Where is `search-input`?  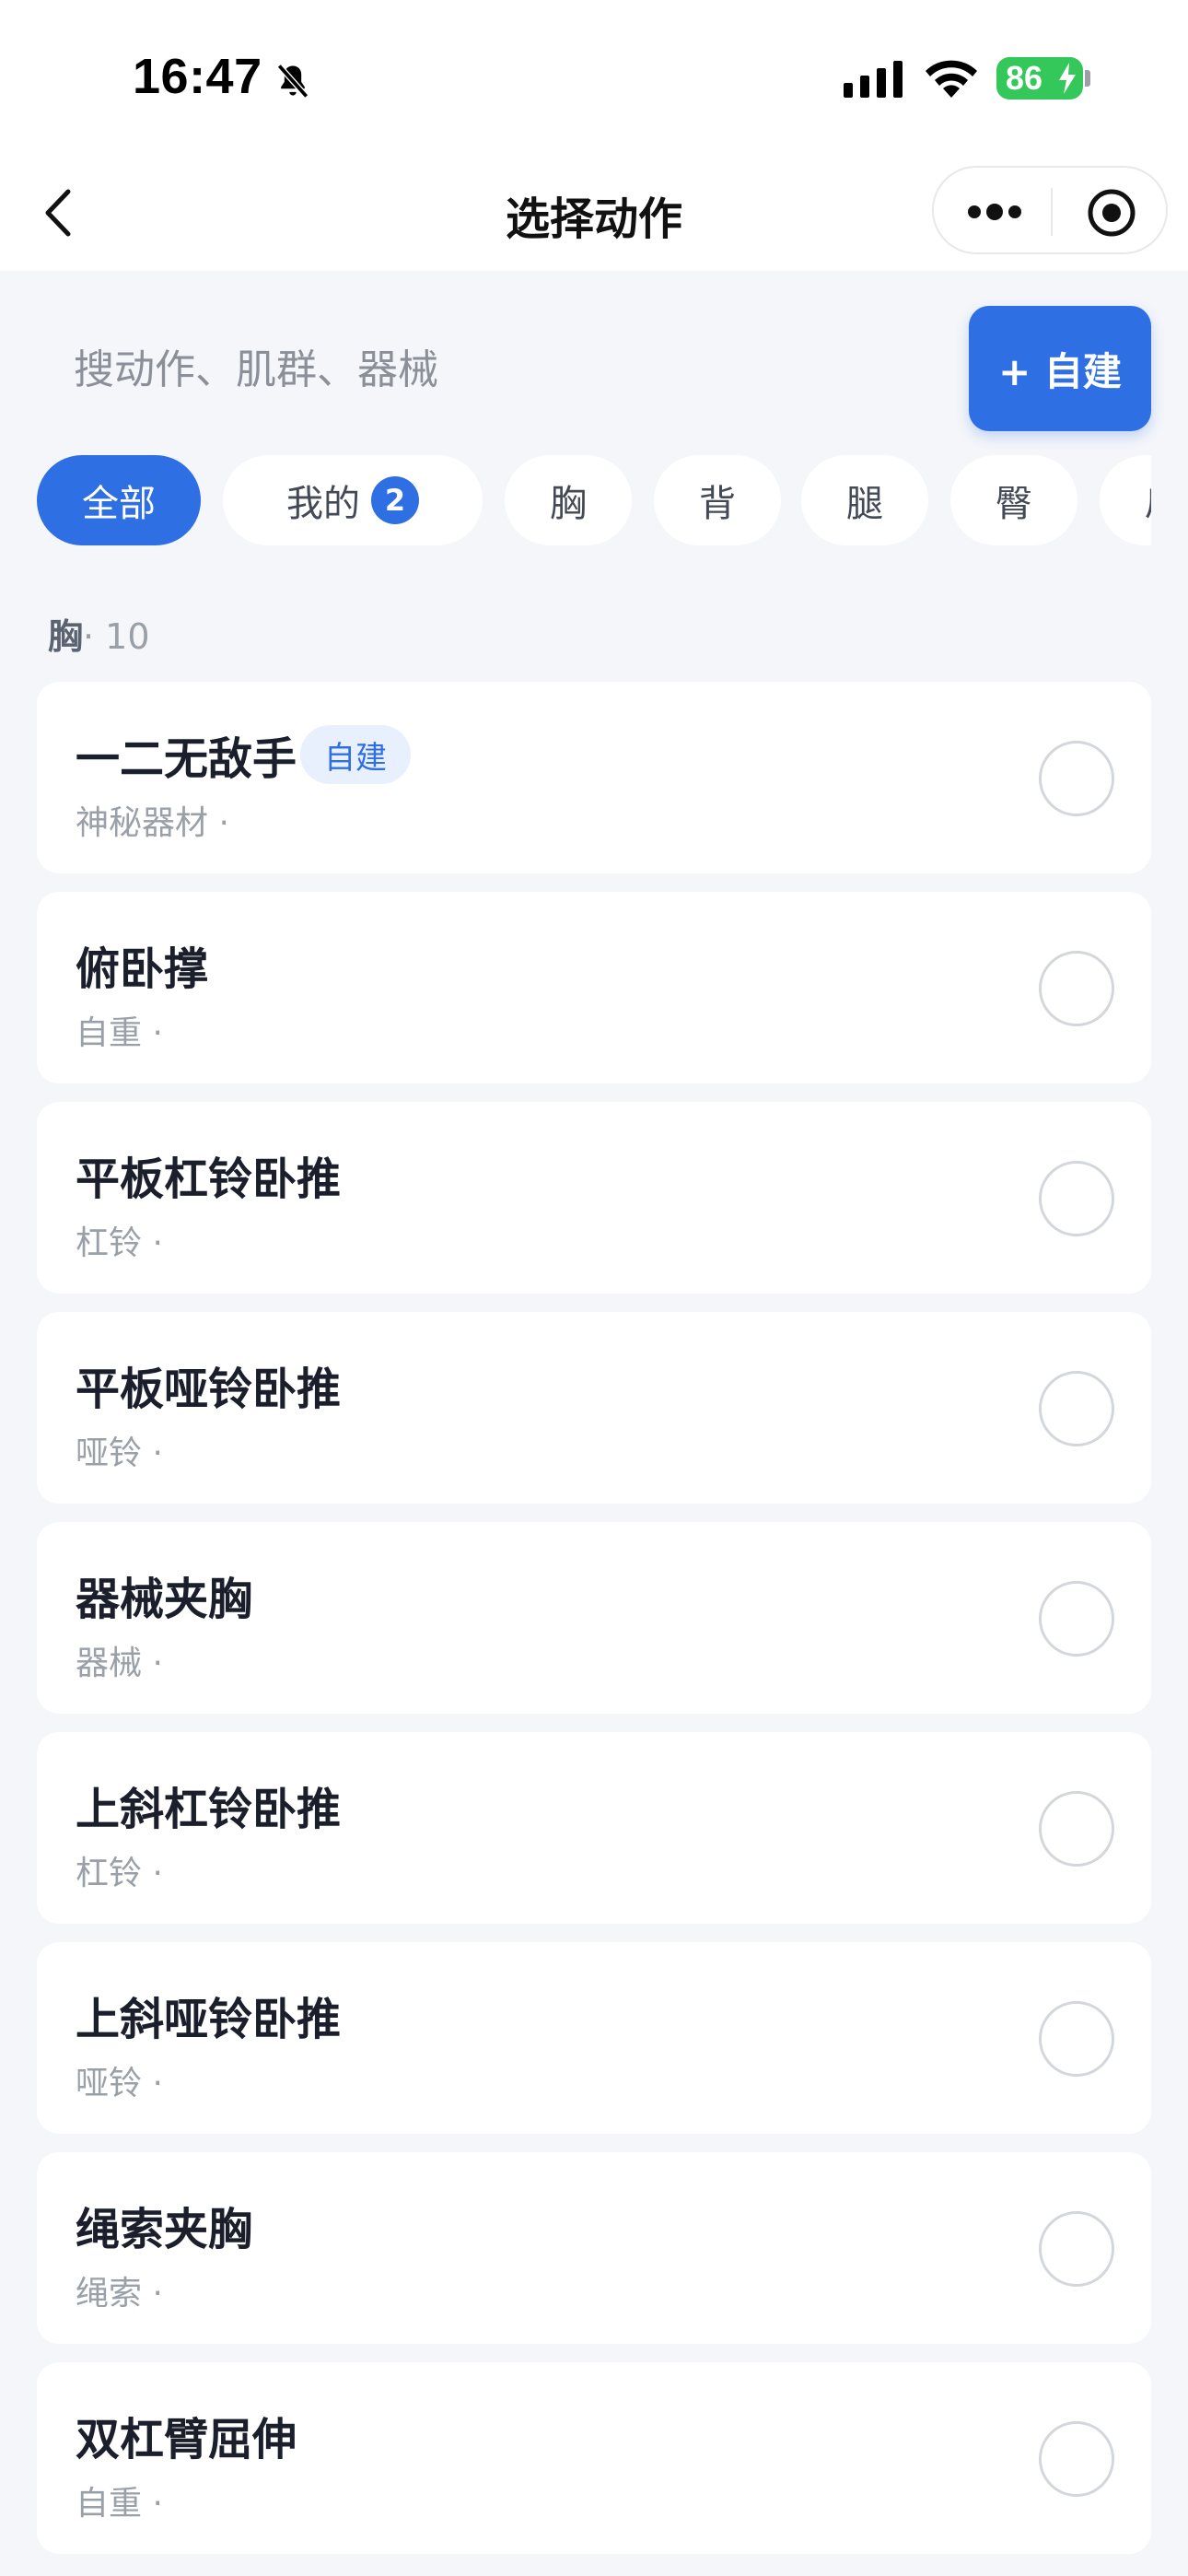
search-input is located at coordinates (479, 369).